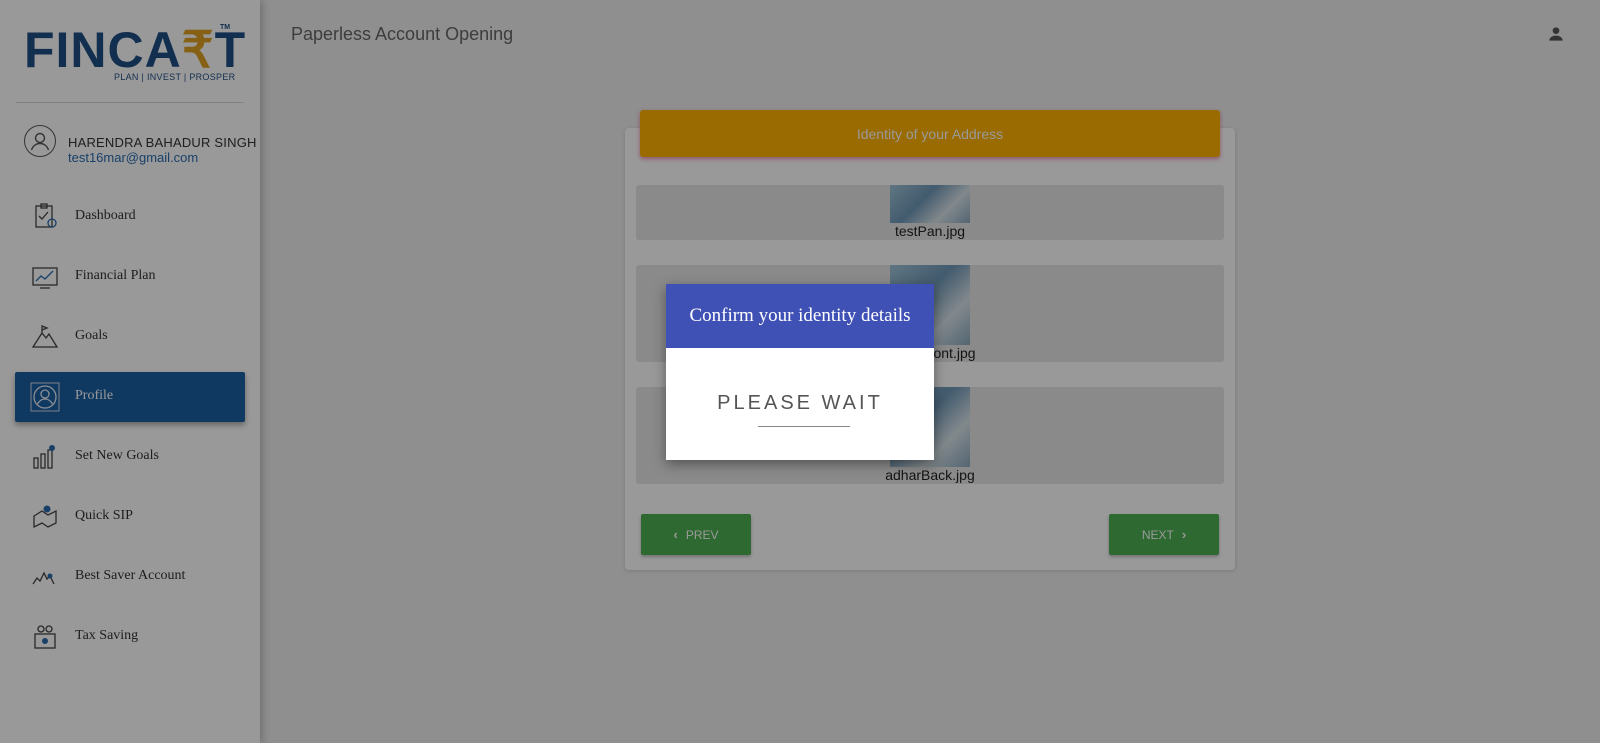 This screenshot has height=743, width=1600. What do you see at coordinates (804, 426) in the screenshot?
I see `loading-indicator` at bounding box center [804, 426].